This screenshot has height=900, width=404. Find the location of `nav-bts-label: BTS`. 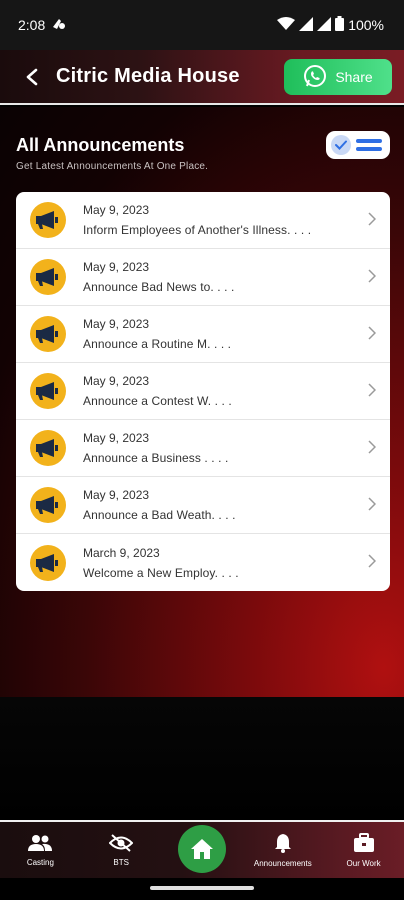

nav-bts-label: BTS is located at coordinates (121, 862).